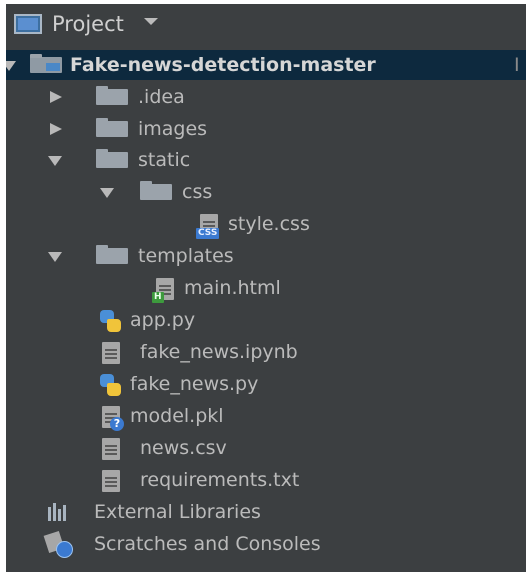 The height and width of the screenshot is (576, 528). Describe the element at coordinates (220, 480) in the screenshot. I see `tree-item-label: requirements.txt` at that location.